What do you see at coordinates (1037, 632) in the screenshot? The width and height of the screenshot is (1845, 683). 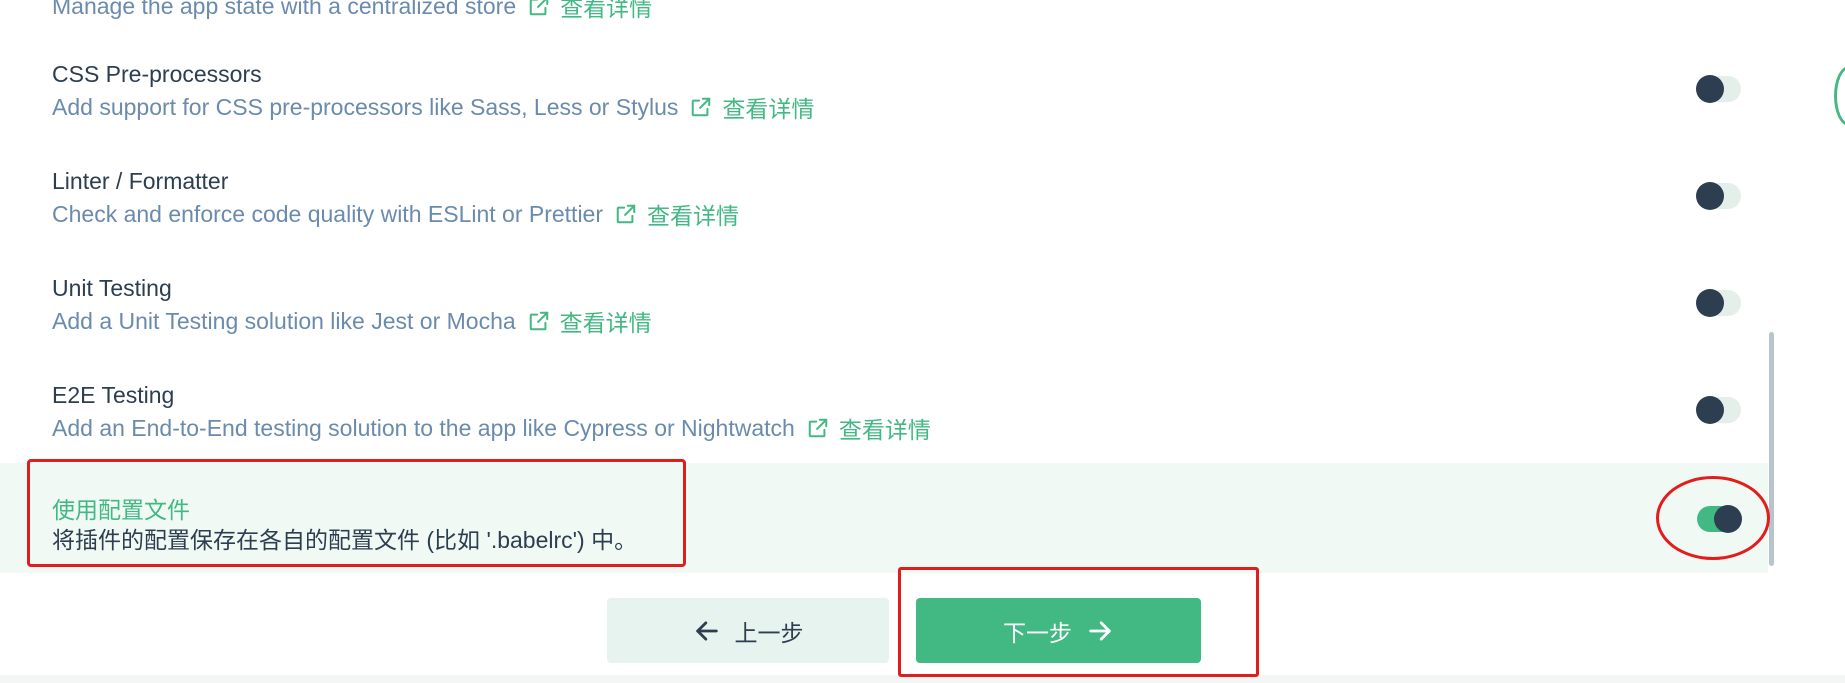 I see `next-step-label: 下一步` at bounding box center [1037, 632].